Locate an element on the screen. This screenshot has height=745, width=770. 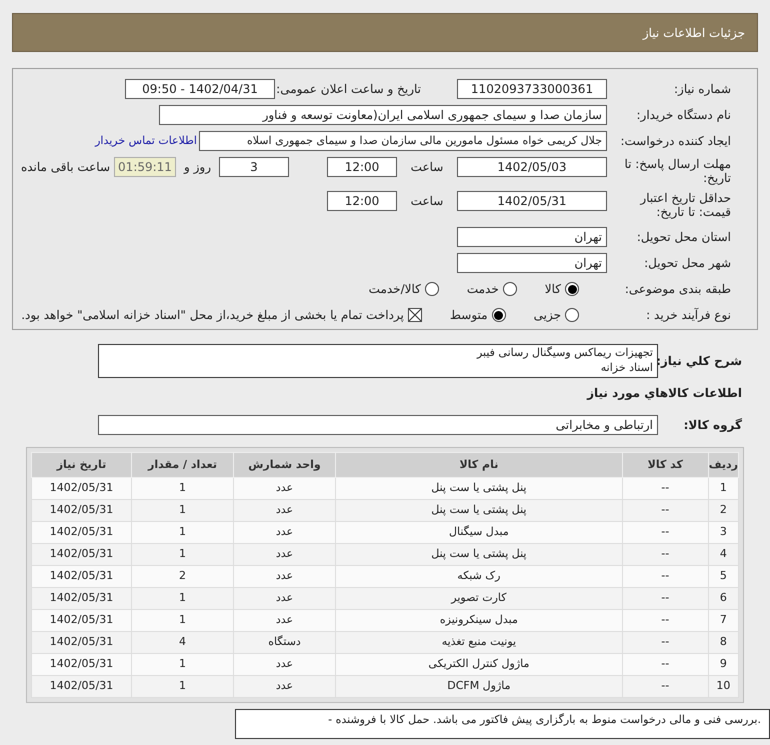
field-label: روز و is located at coordinates (197, 167).